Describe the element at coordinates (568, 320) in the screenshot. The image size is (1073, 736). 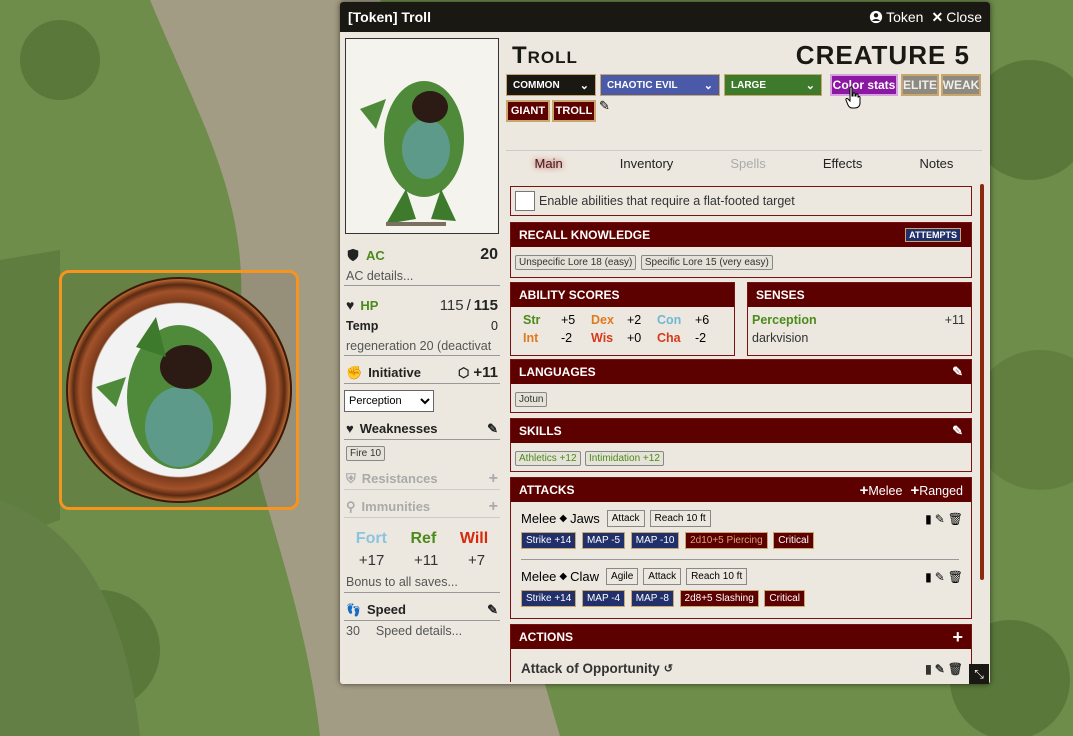
I see `ability-mod: +5` at that location.